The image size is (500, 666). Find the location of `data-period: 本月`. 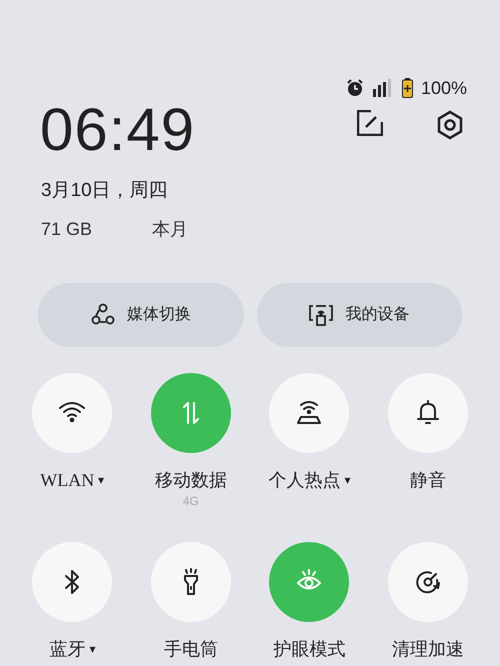

data-period: 本月 is located at coordinates (170, 229).